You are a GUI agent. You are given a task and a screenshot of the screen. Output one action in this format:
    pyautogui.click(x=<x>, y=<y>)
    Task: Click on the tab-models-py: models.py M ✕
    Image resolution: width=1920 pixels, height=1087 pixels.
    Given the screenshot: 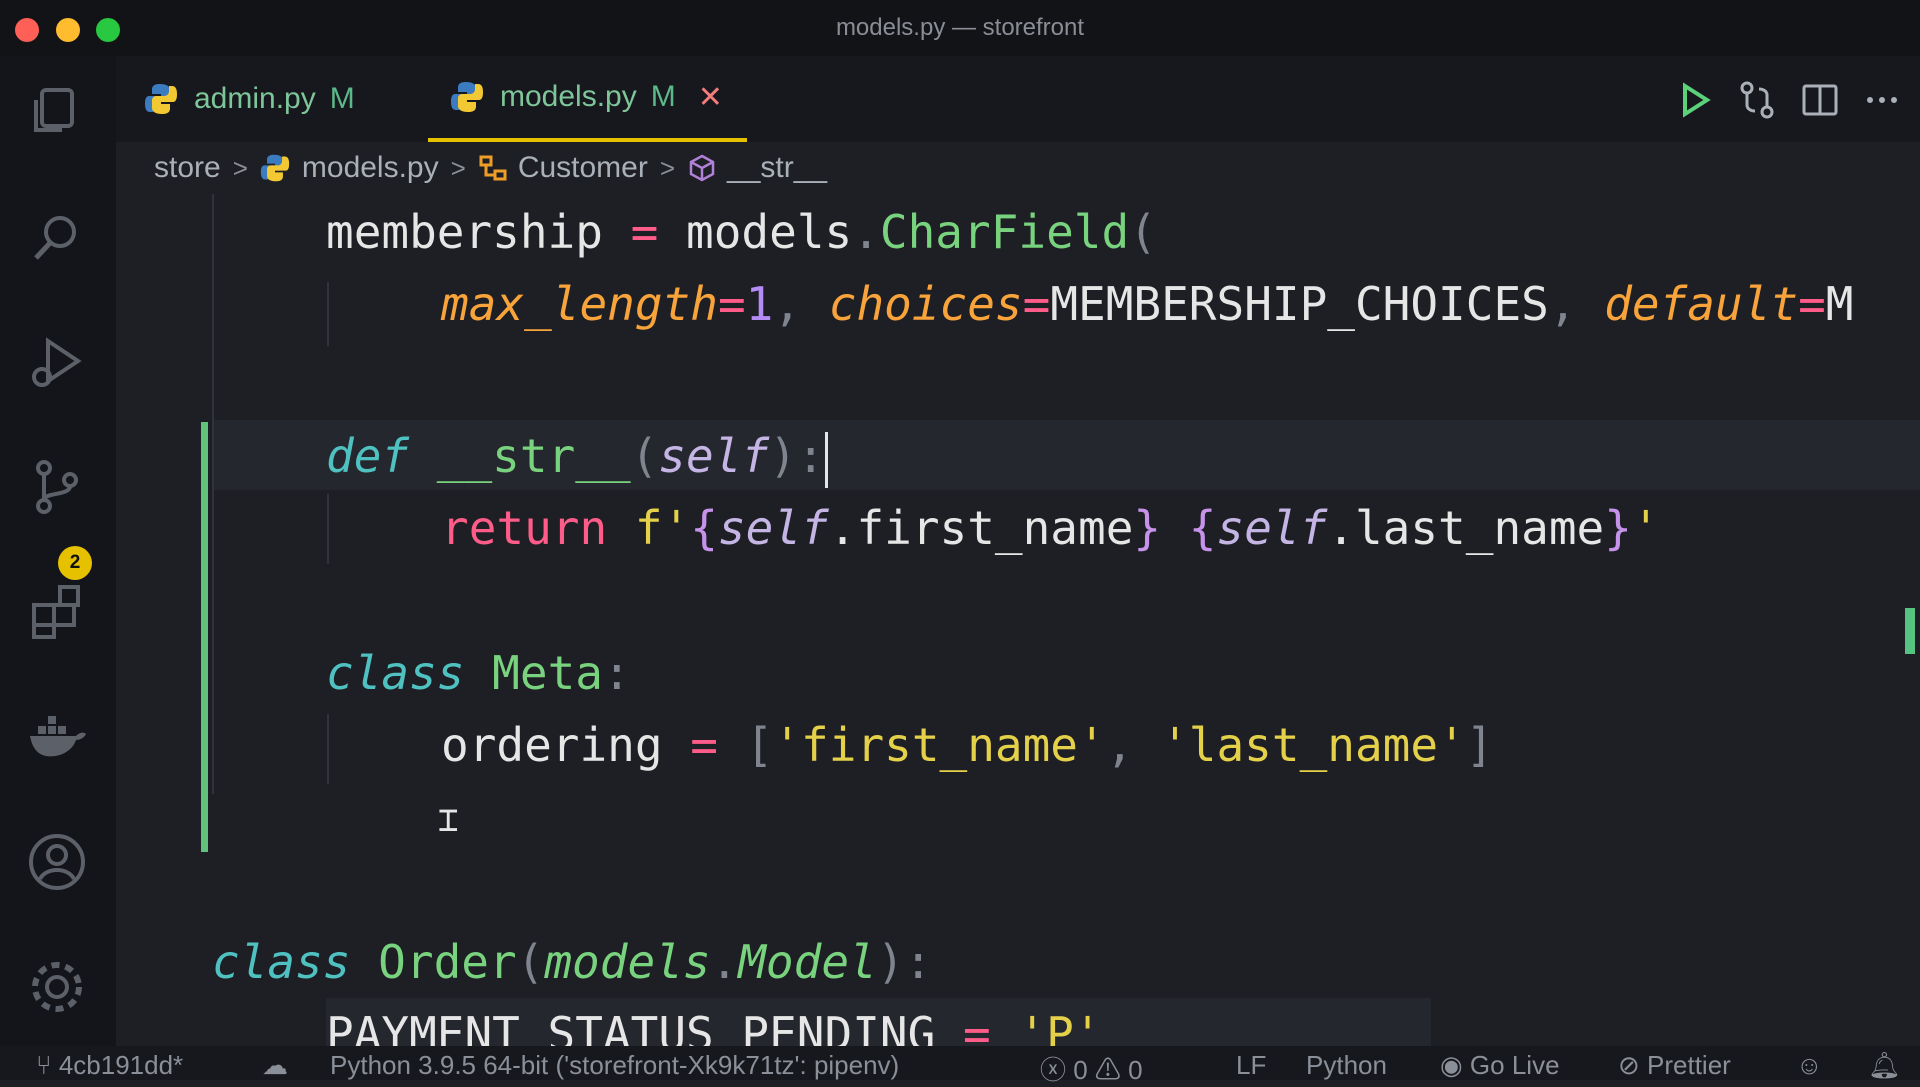 What is the action you would take?
    pyautogui.click(x=587, y=99)
    